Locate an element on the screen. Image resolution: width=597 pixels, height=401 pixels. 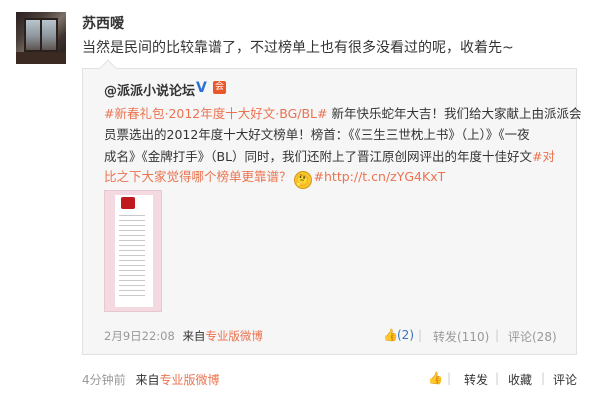
thumbnail-logo is located at coordinates (128, 203).